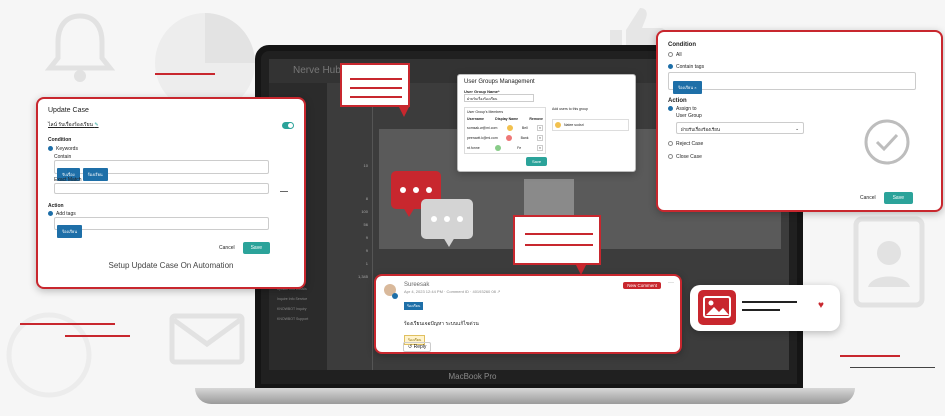 The height and width of the screenshot is (416, 945). What do you see at coordinates (498, 291) in the screenshot?
I see `external-link-icon: ↗` at bounding box center [498, 291].